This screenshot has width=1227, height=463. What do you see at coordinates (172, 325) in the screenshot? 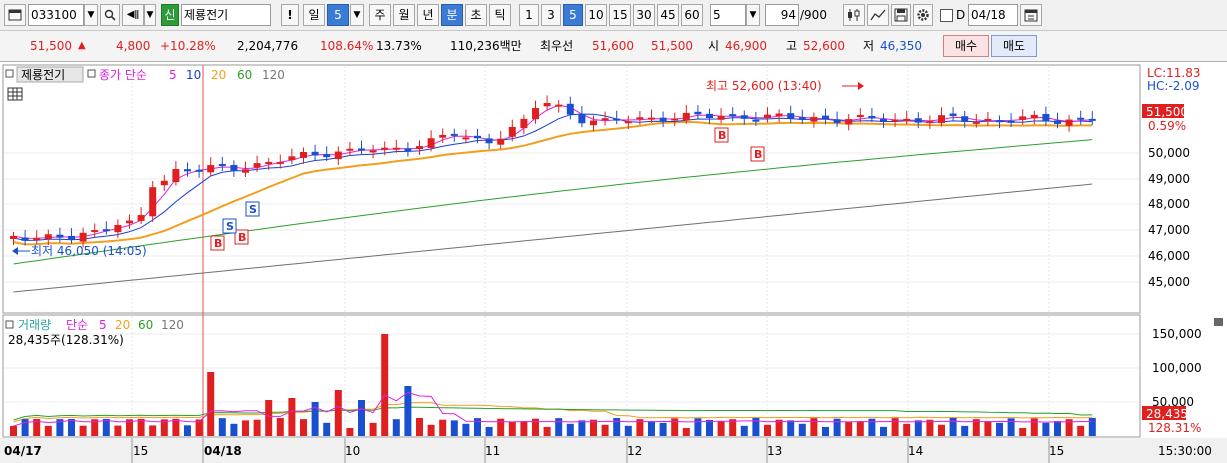
I see `volume-ma-legend-120: 120` at bounding box center [172, 325].